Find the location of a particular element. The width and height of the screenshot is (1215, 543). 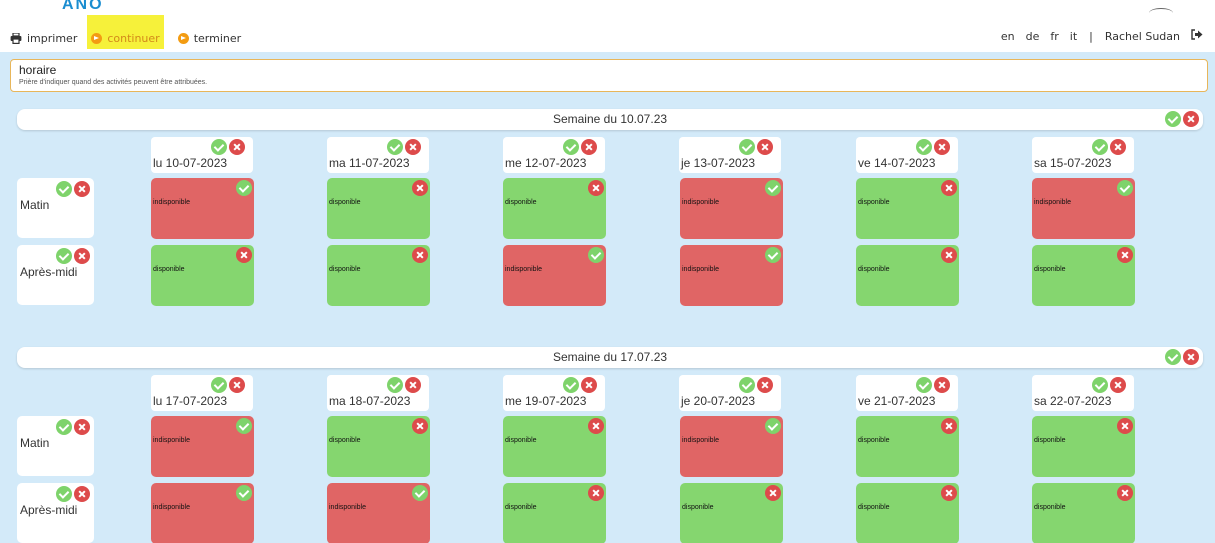

day-label: sa 15-07-2023 is located at coordinates (1073, 163).